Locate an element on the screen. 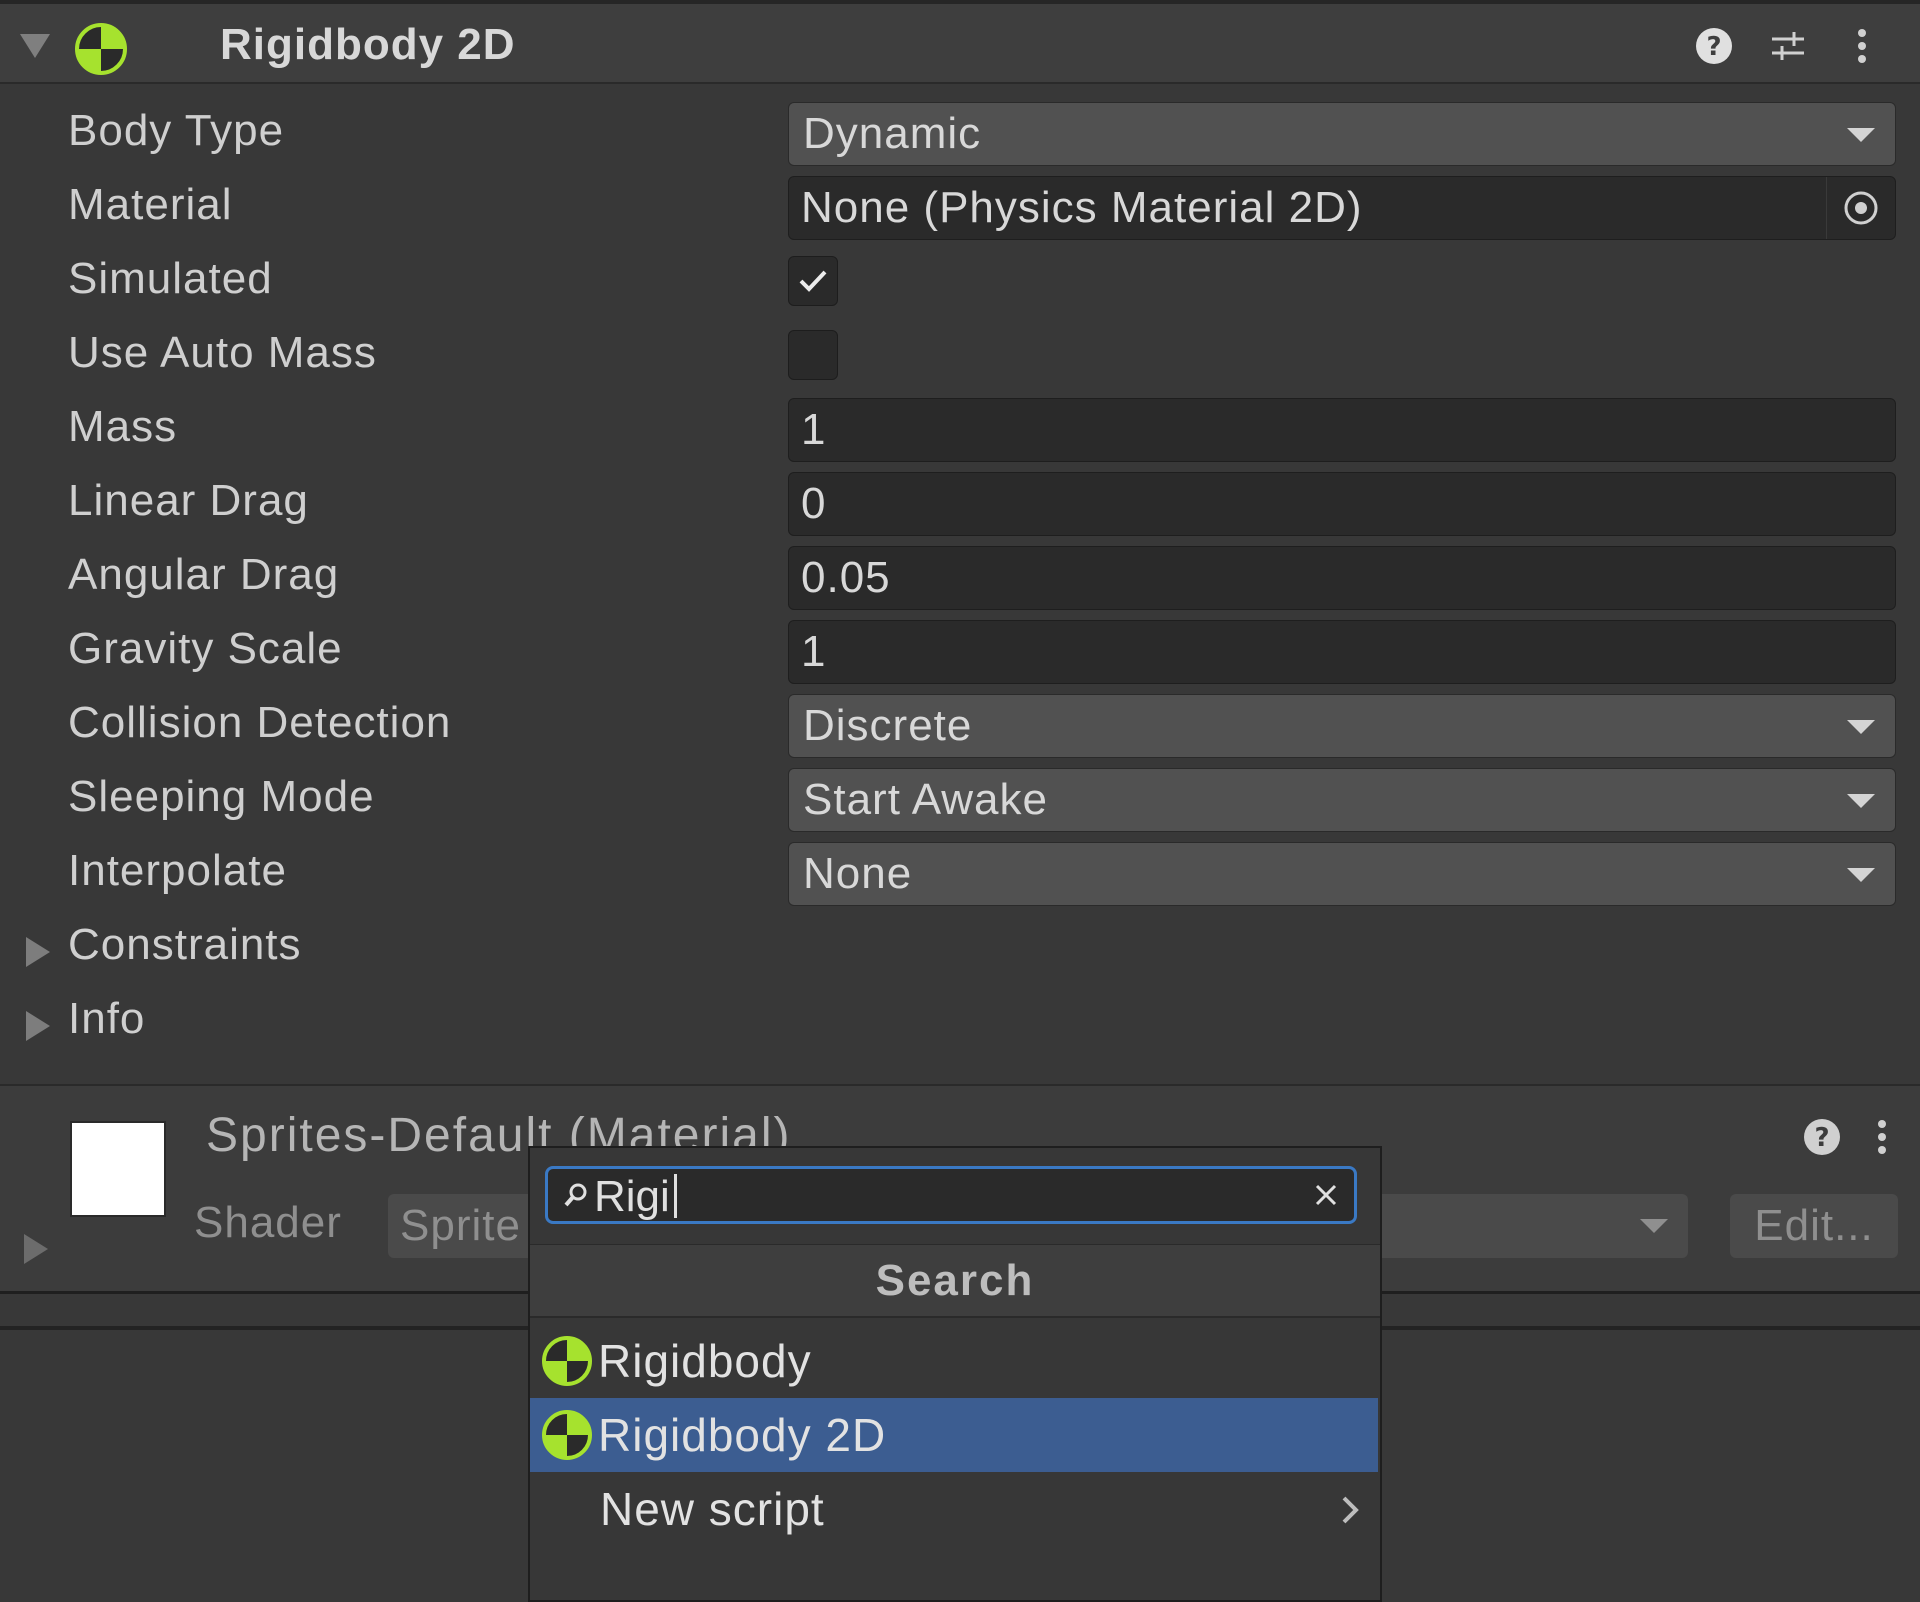 The height and width of the screenshot is (1602, 1920). sleeping-mode-label: Sleeping Mode is located at coordinates (221, 796).